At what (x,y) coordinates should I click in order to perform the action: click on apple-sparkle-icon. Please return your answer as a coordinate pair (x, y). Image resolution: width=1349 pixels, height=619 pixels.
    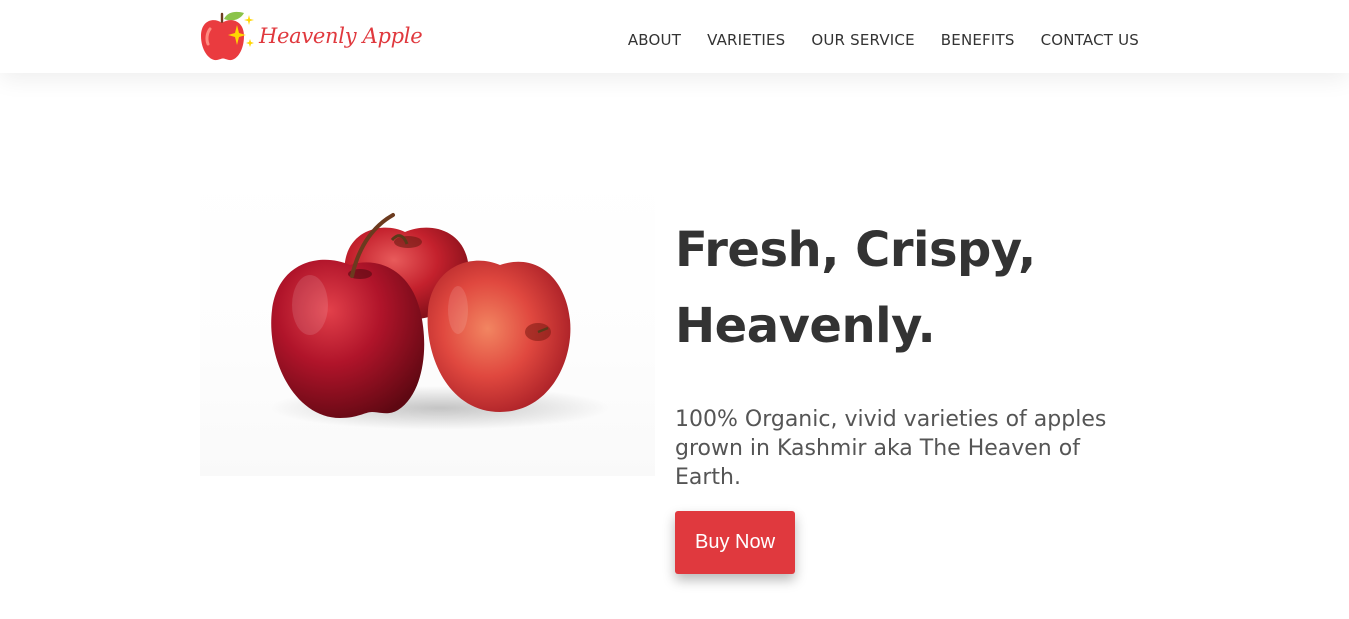
    Looking at the image, I should click on (227, 36).